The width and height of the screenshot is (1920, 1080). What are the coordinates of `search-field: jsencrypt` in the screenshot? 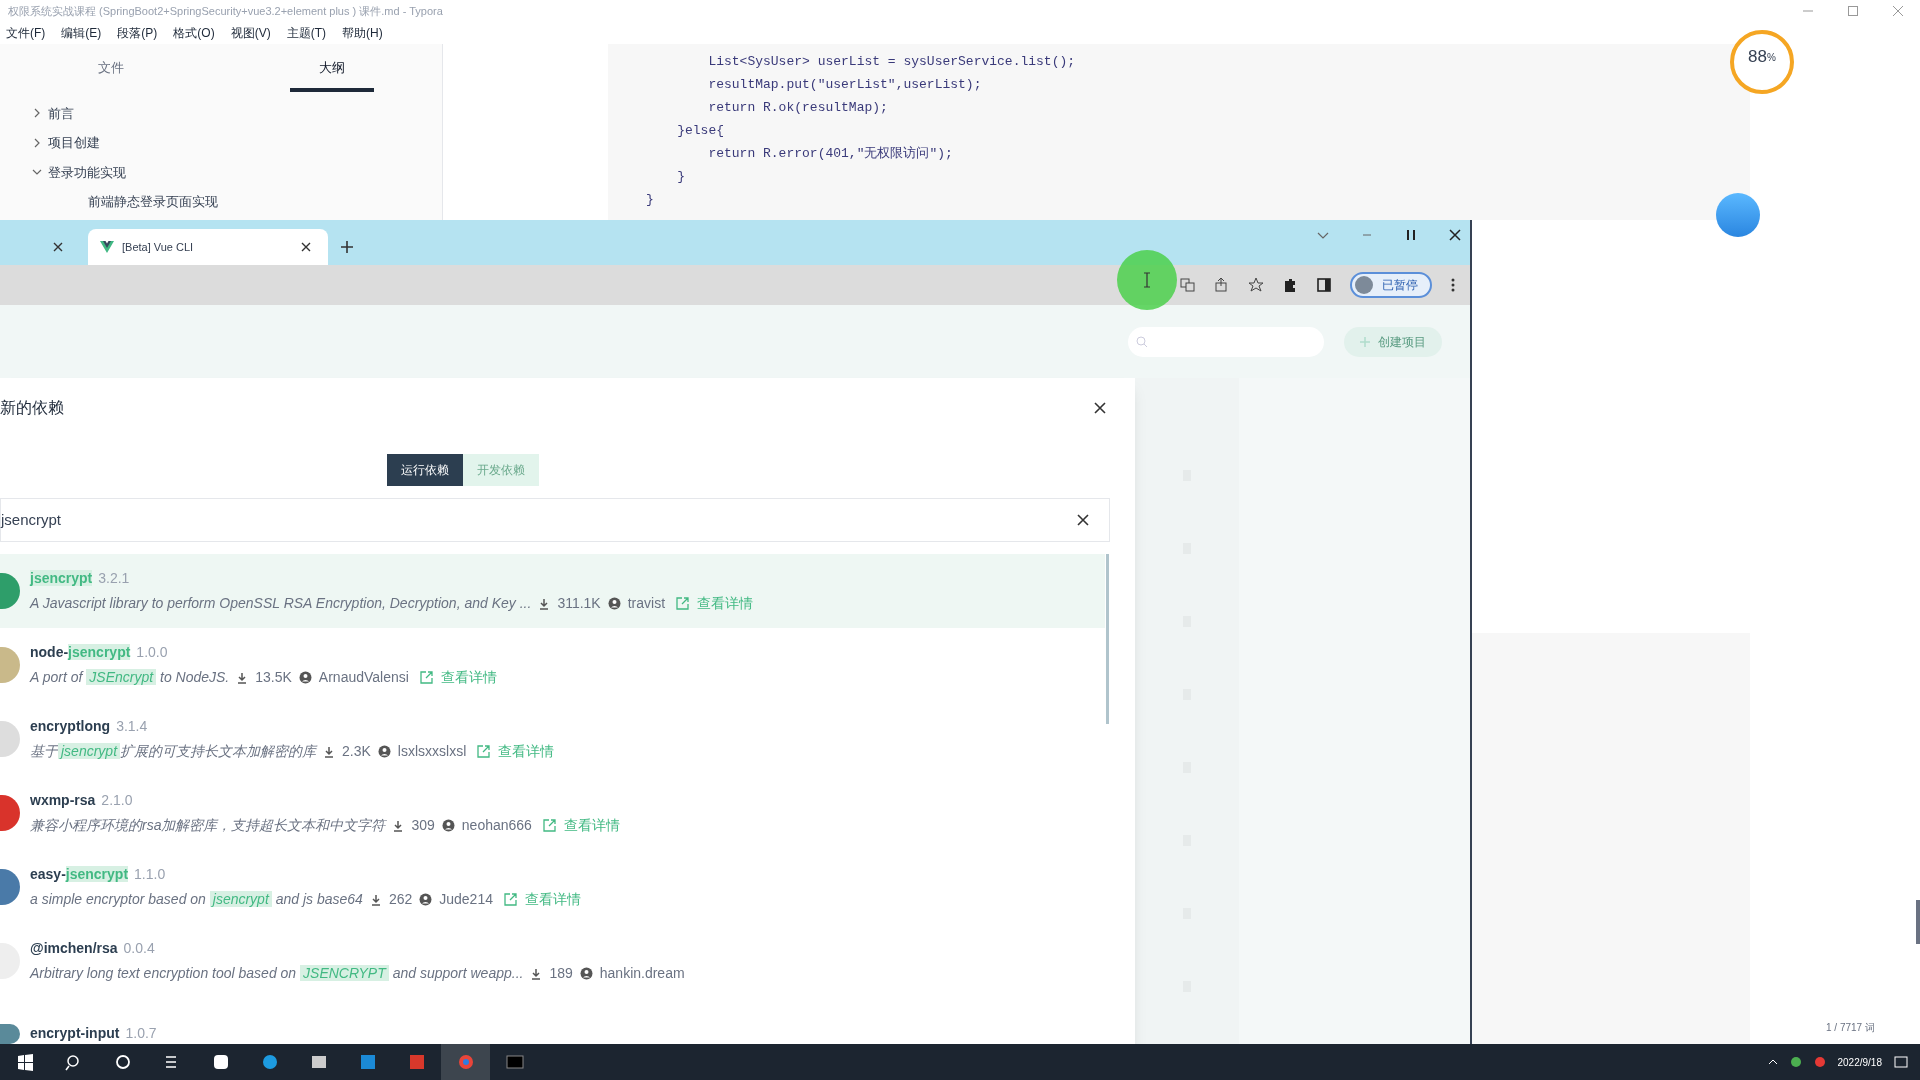 It's located at (555, 520).